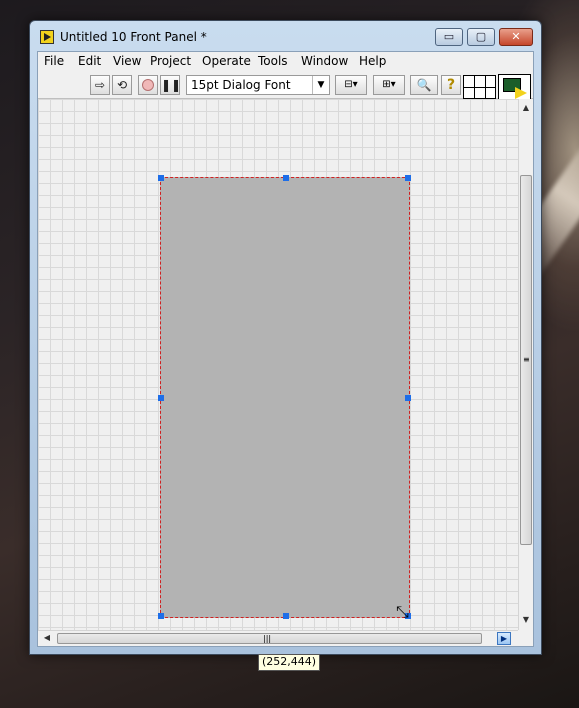 The image size is (579, 708). What do you see at coordinates (526, 620) in the screenshot?
I see `scroll-down-arrow: ▼` at bounding box center [526, 620].